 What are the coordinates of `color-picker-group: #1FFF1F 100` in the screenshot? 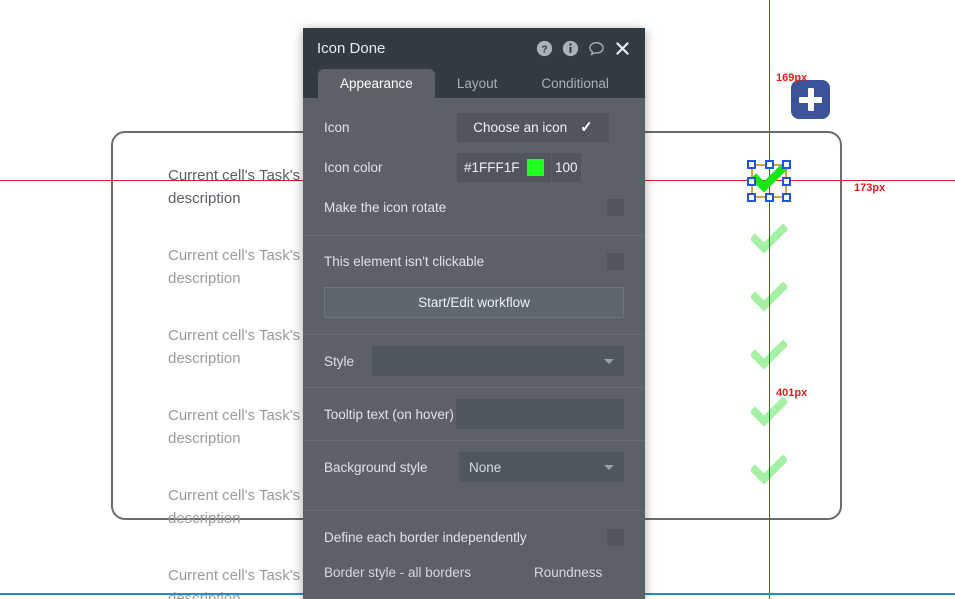 It's located at (519, 167).